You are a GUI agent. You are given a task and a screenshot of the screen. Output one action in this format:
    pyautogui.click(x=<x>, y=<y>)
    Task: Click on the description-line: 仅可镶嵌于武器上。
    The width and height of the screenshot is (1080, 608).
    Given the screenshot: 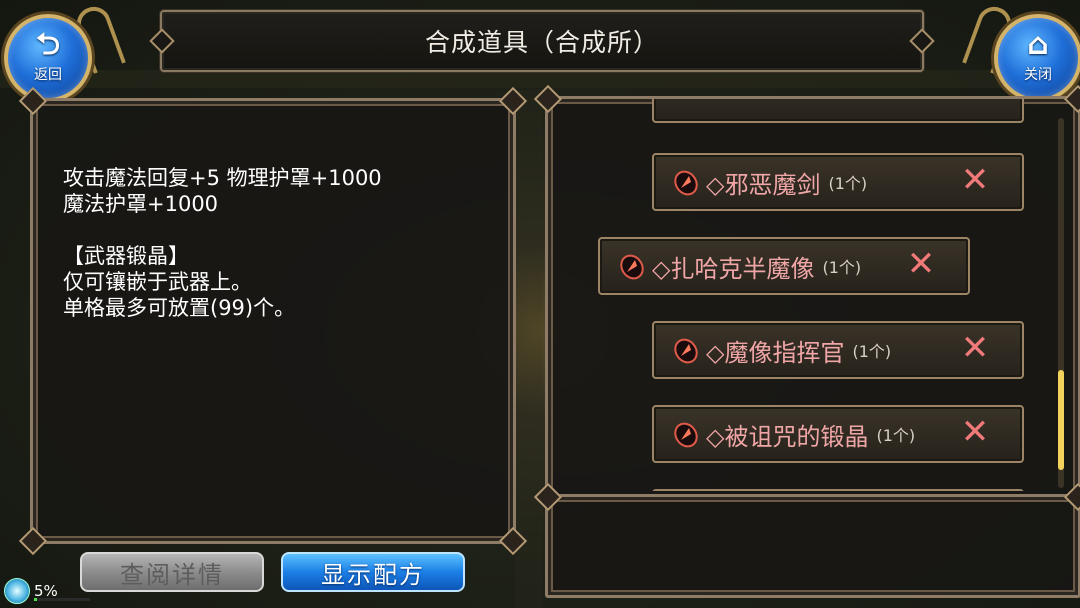 What is the action you would take?
    pyautogui.click(x=157, y=282)
    